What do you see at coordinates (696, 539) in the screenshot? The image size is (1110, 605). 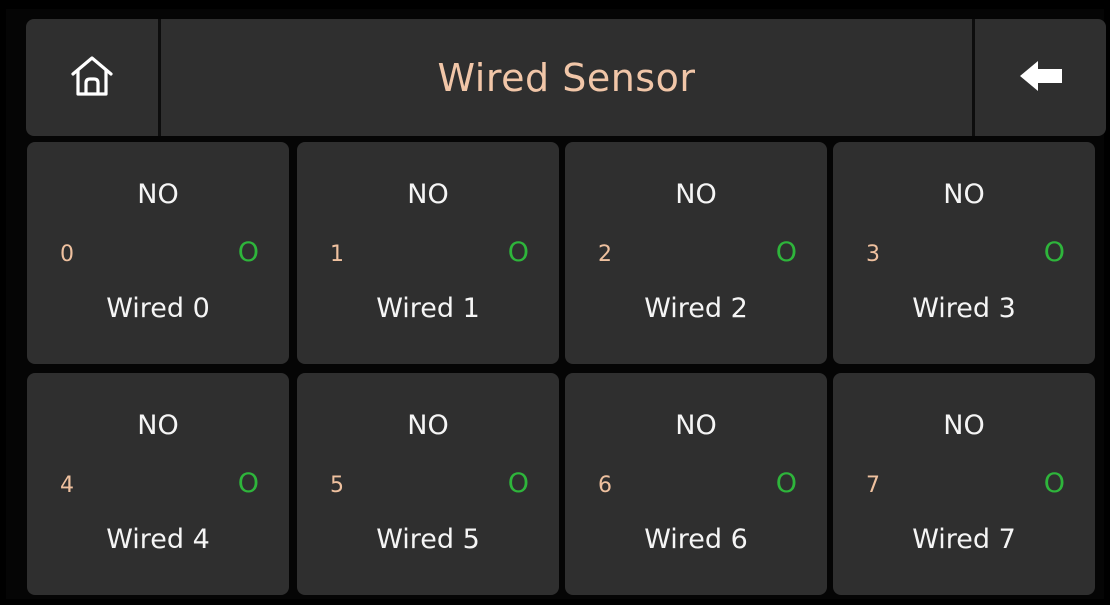 I see `sensor-label: Wired 6` at bounding box center [696, 539].